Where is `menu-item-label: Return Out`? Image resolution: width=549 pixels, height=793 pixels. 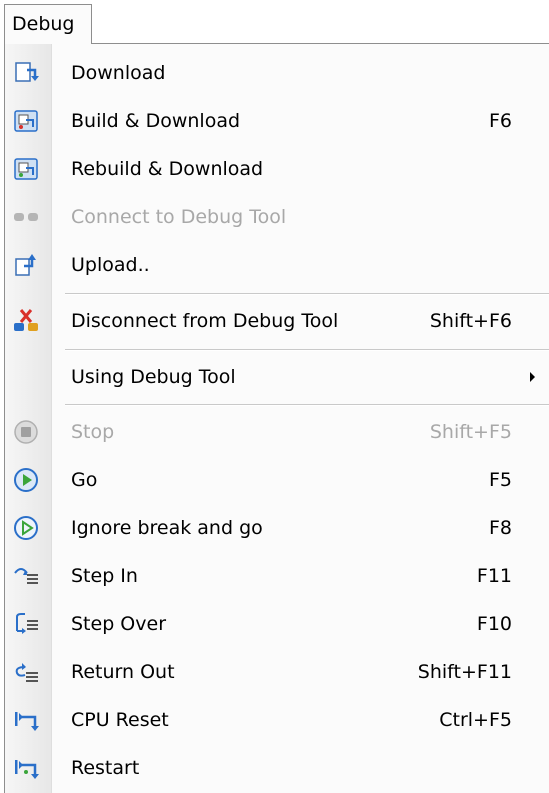 menu-item-label: Return Out is located at coordinates (123, 672).